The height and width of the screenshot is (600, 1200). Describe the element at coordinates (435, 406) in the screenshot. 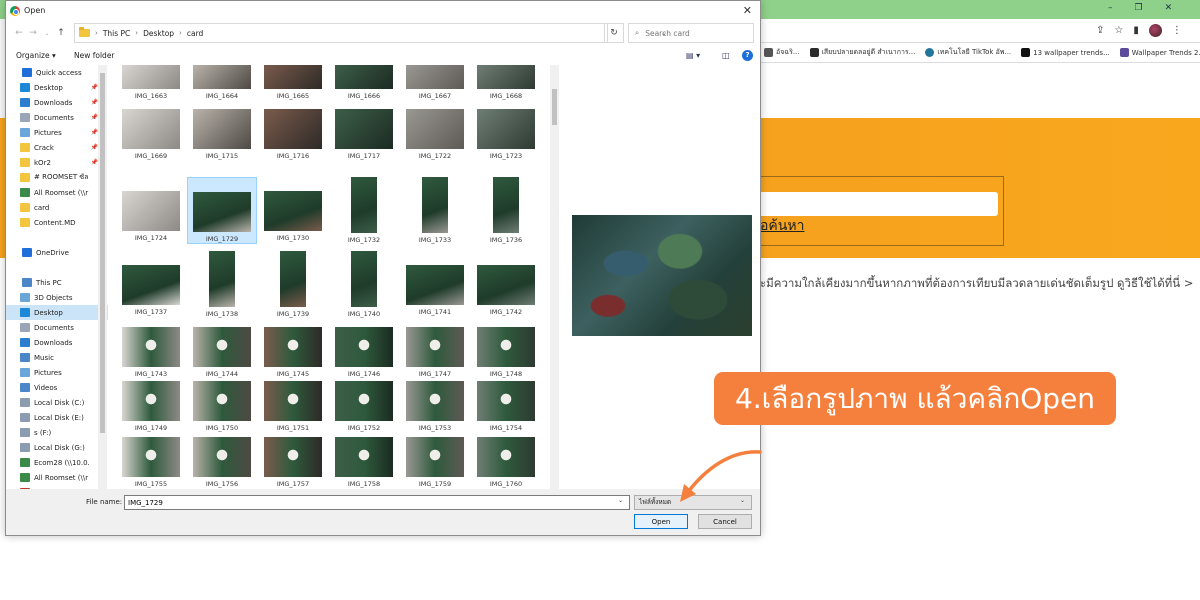

I see `file-thumbnail: IMG_1753` at that location.